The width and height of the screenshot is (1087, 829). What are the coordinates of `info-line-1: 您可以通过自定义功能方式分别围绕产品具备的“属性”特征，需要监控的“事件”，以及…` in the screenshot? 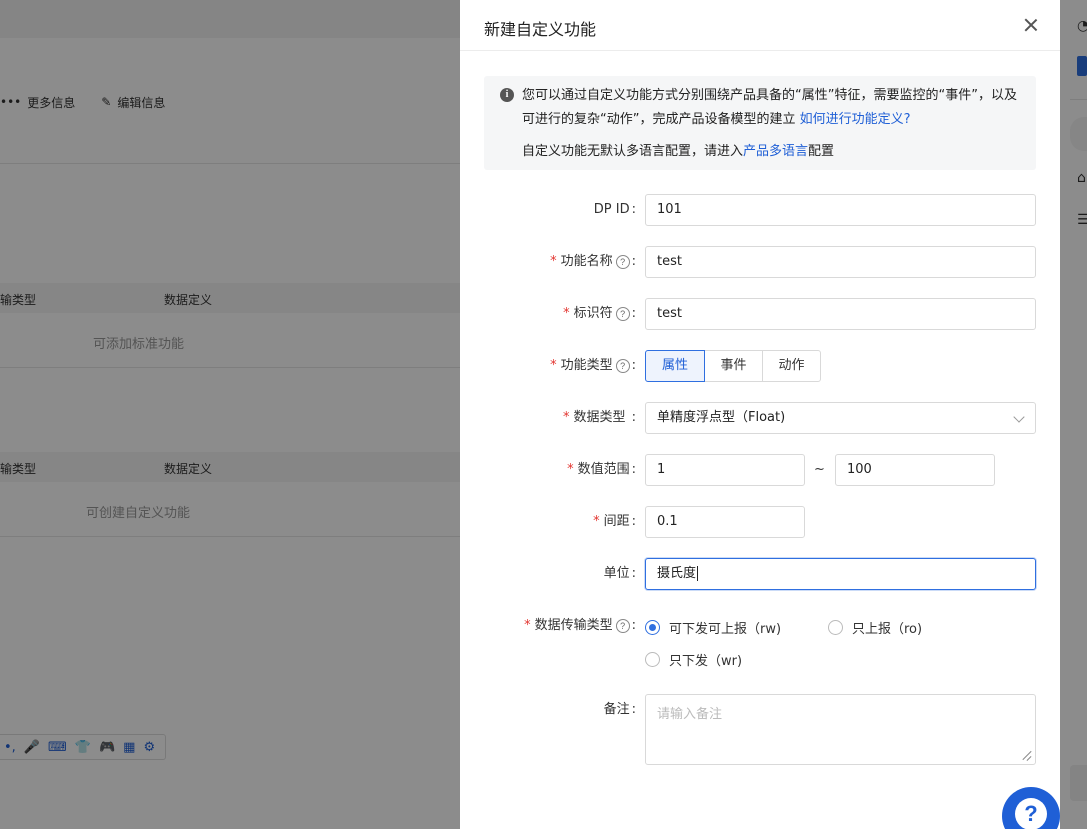 It's located at (772, 108).